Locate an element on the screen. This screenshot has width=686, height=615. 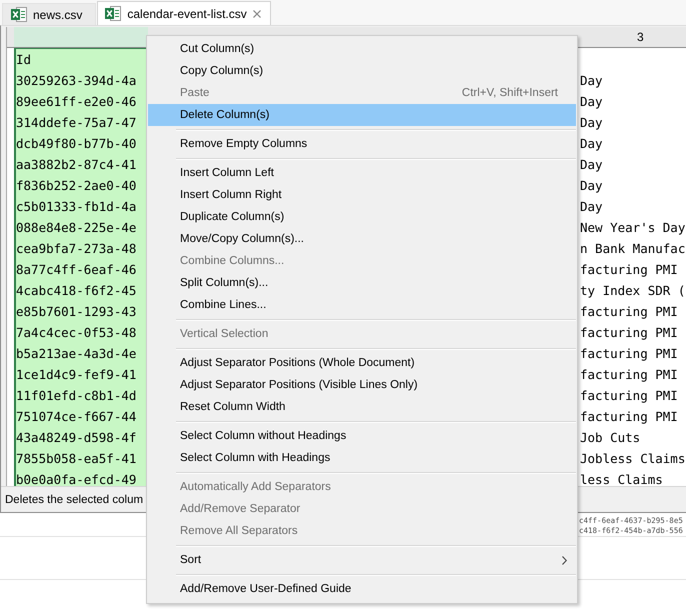
table-cell-text: 11f01efd-c8b1-4d is located at coordinates (76, 396).